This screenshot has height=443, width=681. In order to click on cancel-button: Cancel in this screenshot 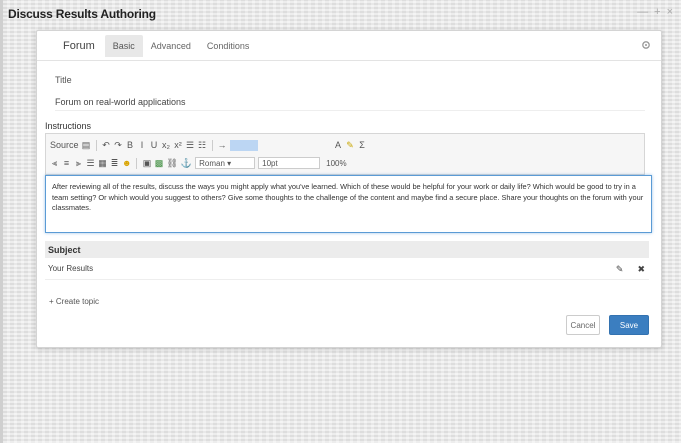, I will do `click(583, 325)`.